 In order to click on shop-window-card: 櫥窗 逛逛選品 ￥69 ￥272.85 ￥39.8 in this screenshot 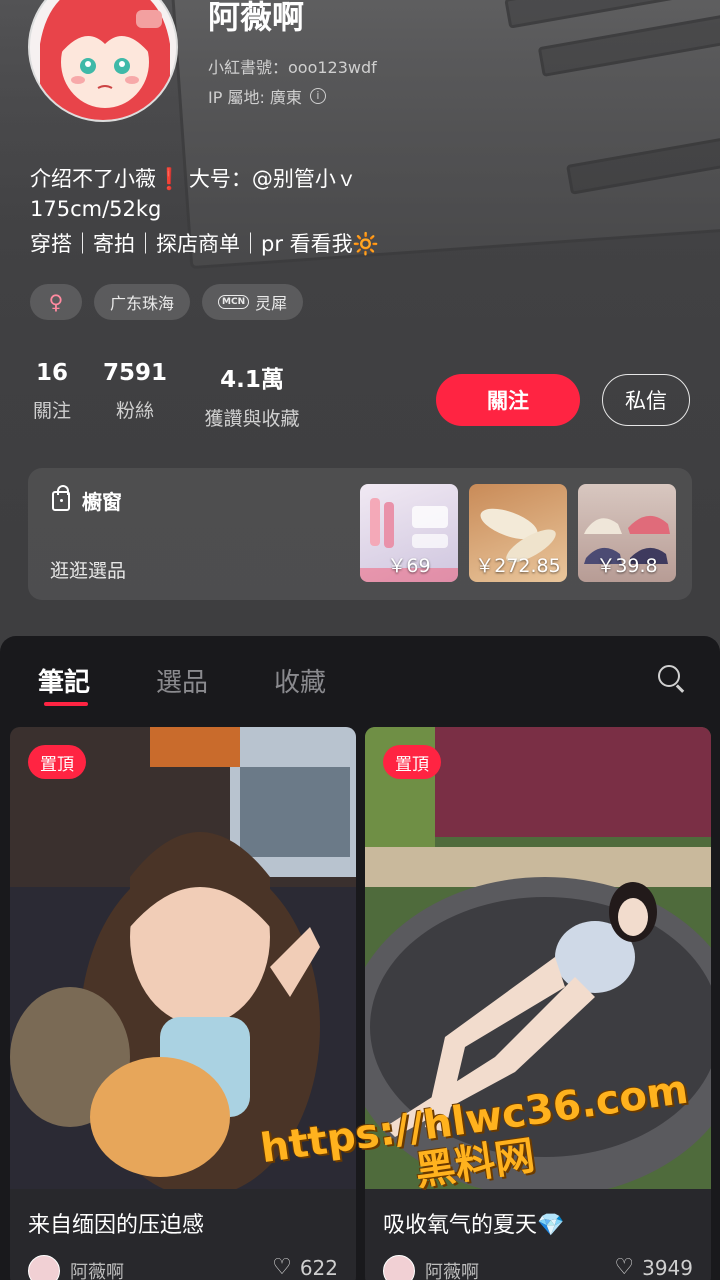, I will do `click(360, 534)`.